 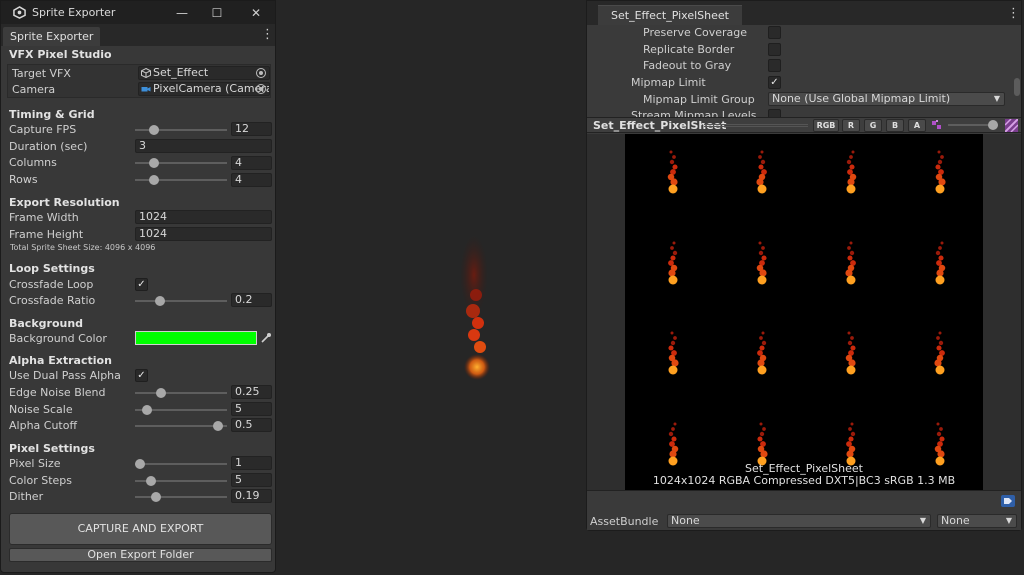 What do you see at coordinates (217, 12) in the screenshot?
I see `maximize-icon: ☐` at bounding box center [217, 12].